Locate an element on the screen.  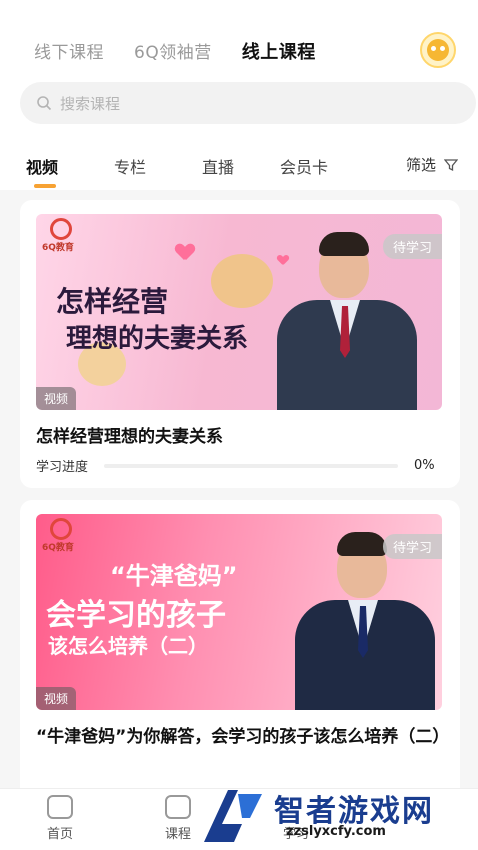
mascot-icon is located at coordinates (438, 50).